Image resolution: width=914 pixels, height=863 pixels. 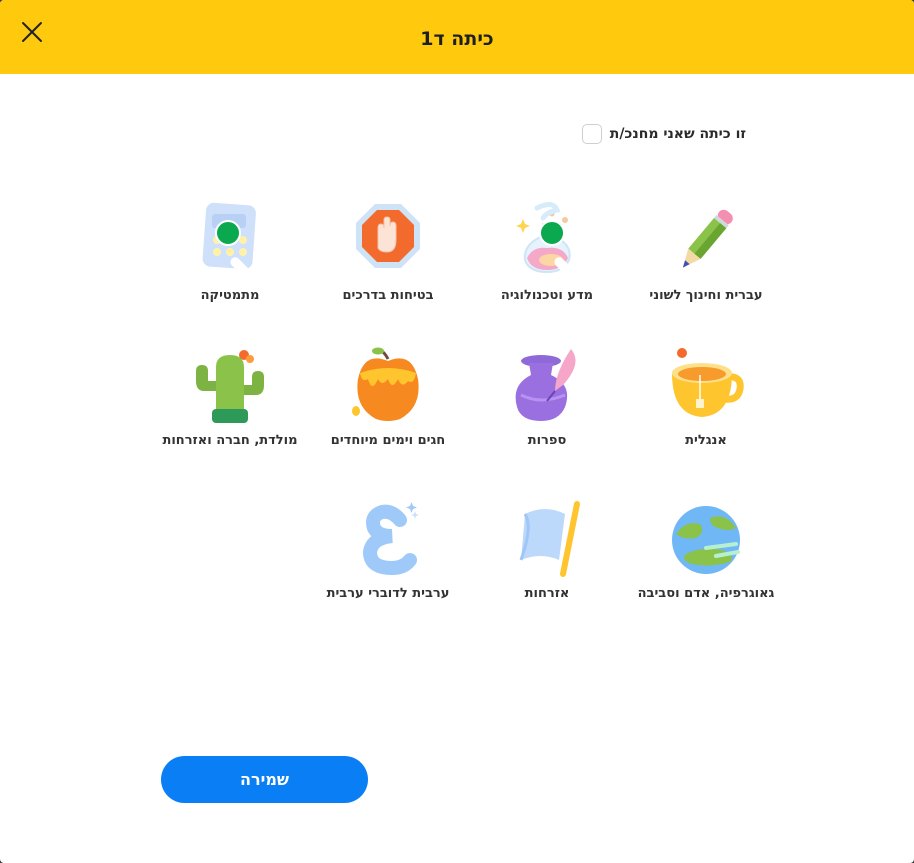 I want to click on teacup-icon, so click(x=706, y=385).